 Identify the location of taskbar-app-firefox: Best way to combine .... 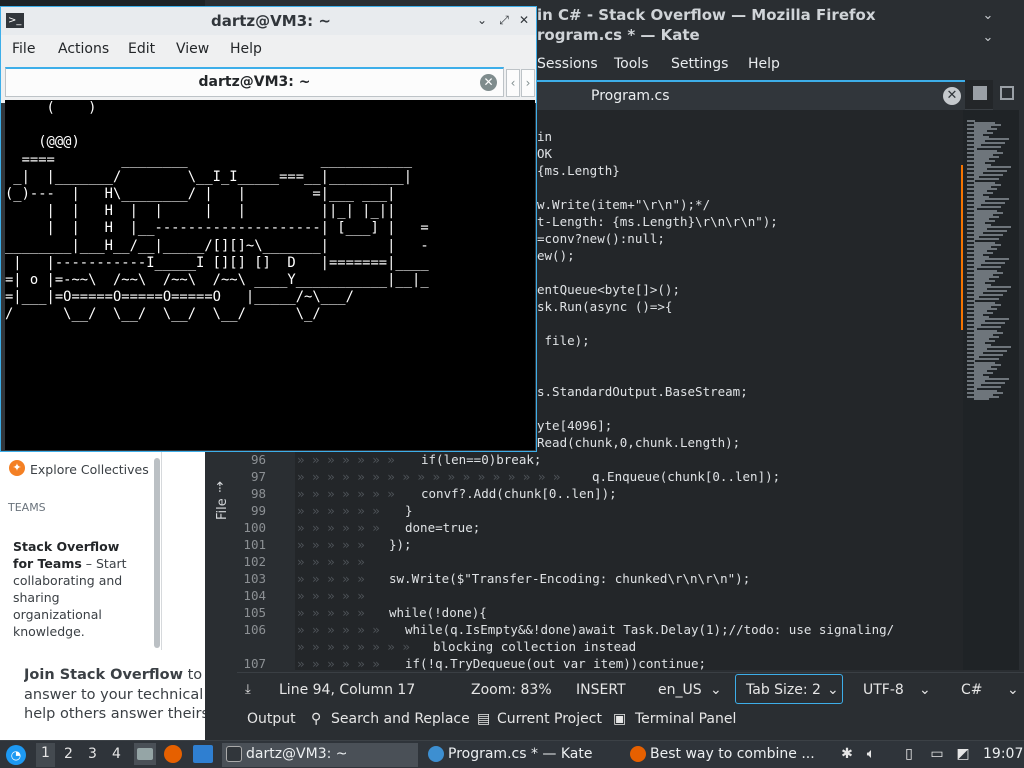
(726, 755).